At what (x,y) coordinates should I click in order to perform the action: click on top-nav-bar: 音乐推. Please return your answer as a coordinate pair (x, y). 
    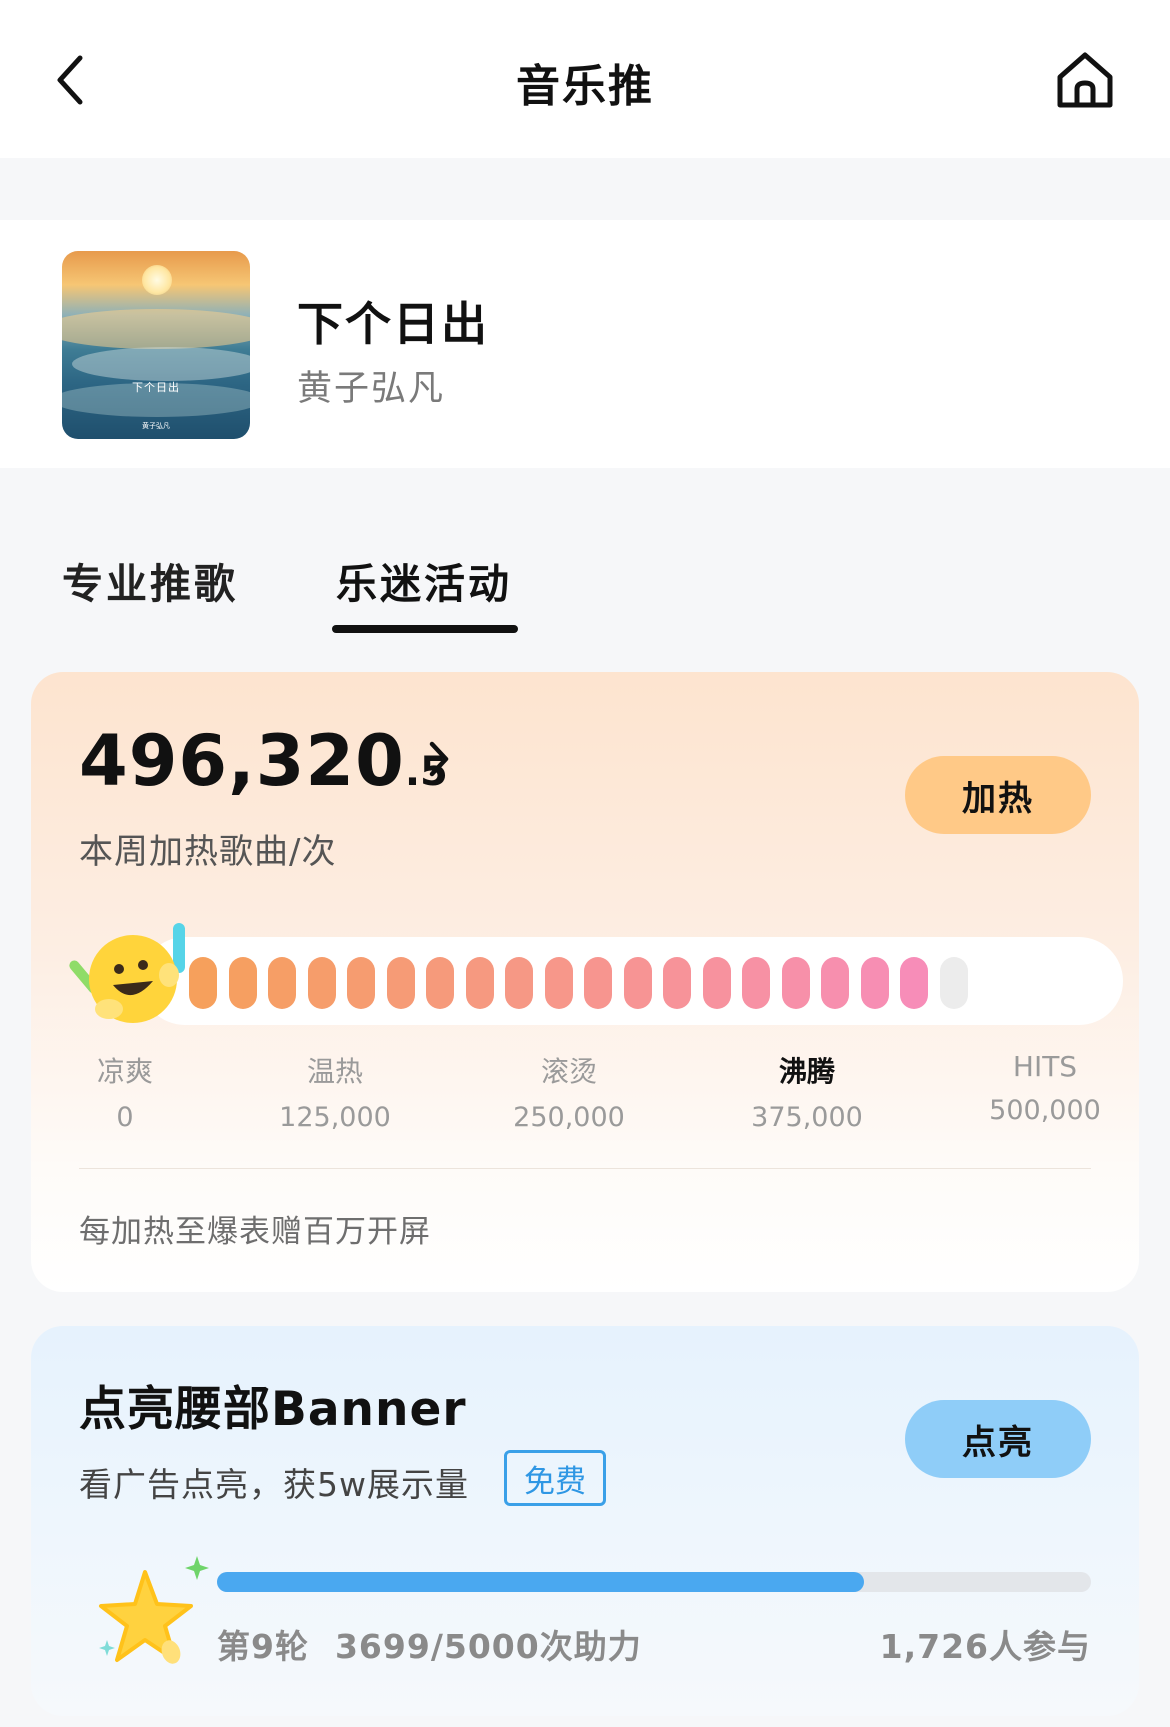
    Looking at the image, I should click on (585, 79).